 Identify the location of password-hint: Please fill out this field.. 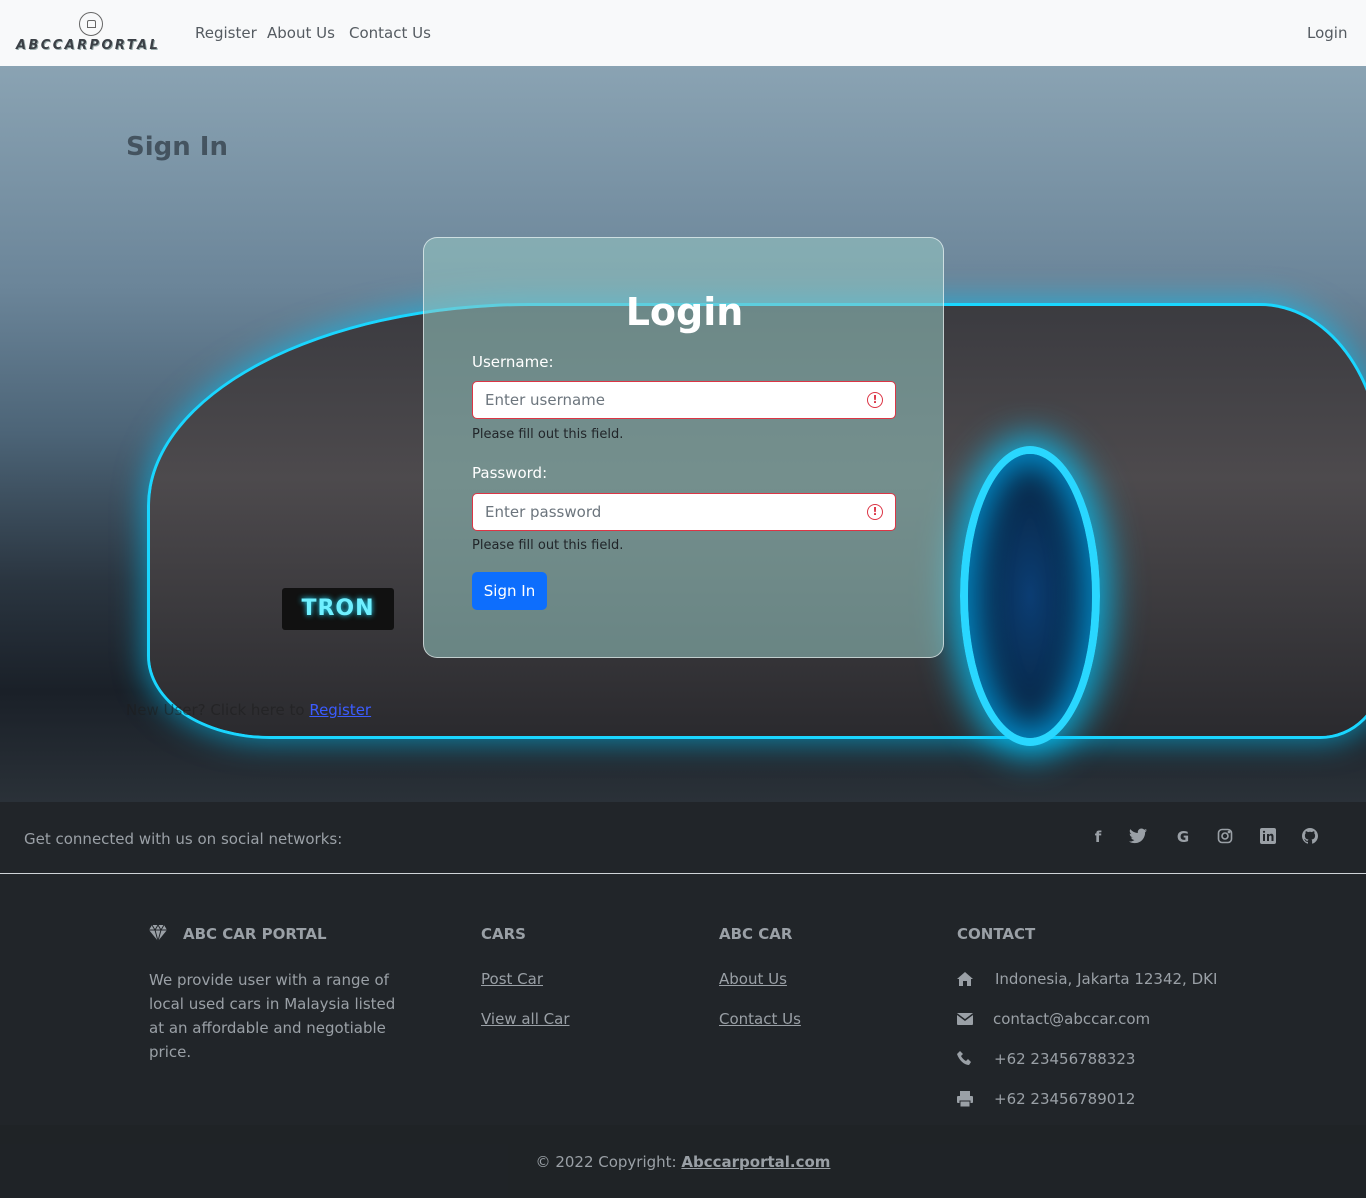
(548, 545).